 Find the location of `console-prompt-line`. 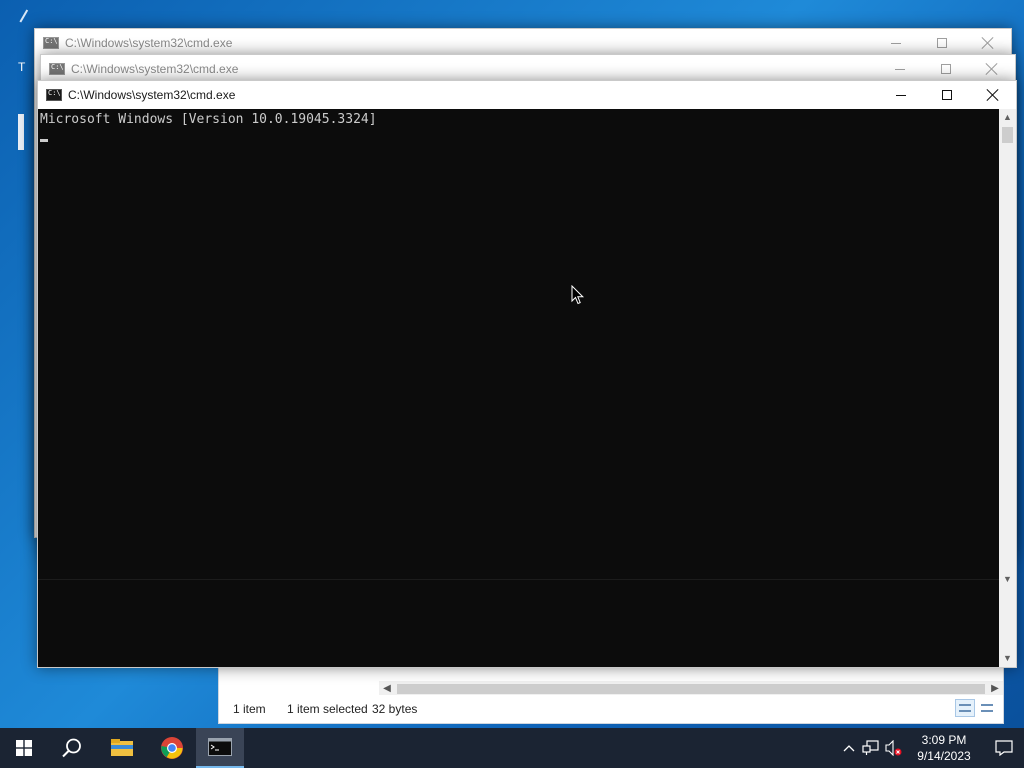

console-prompt-line is located at coordinates (518, 138).